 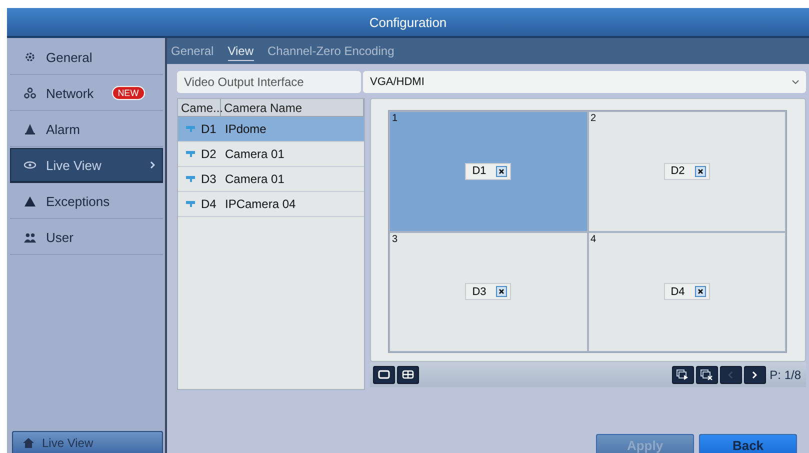 I want to click on single-layout-button, so click(x=384, y=375).